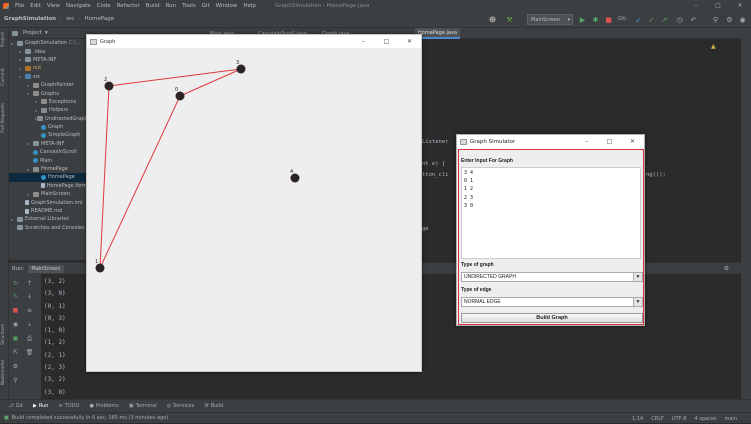 This screenshot has width=751, height=424. What do you see at coordinates (552, 302) in the screenshot?
I see `edge-type-select: NORMAL EDGE ▼` at bounding box center [552, 302].